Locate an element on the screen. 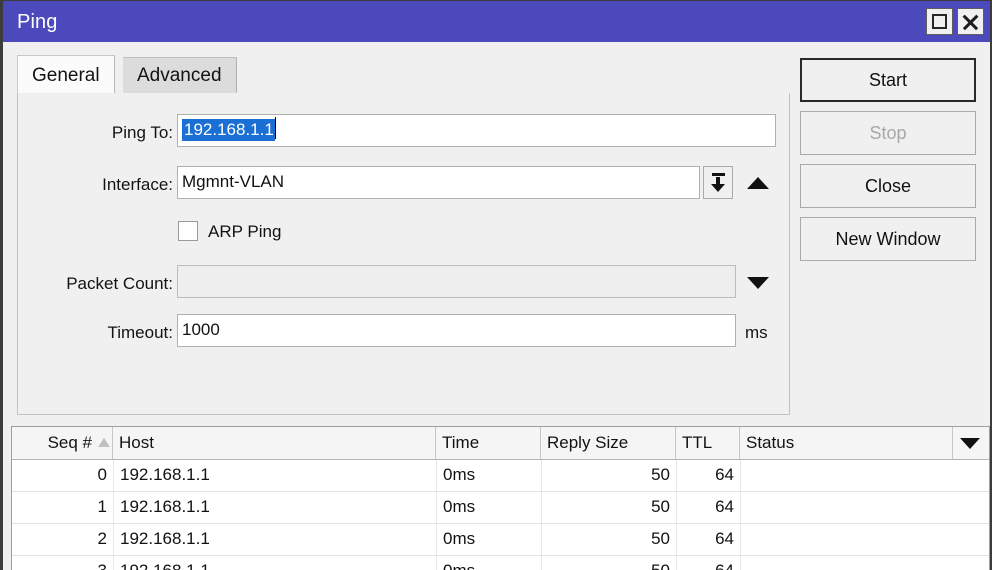  text-caret is located at coordinates (275, 128).